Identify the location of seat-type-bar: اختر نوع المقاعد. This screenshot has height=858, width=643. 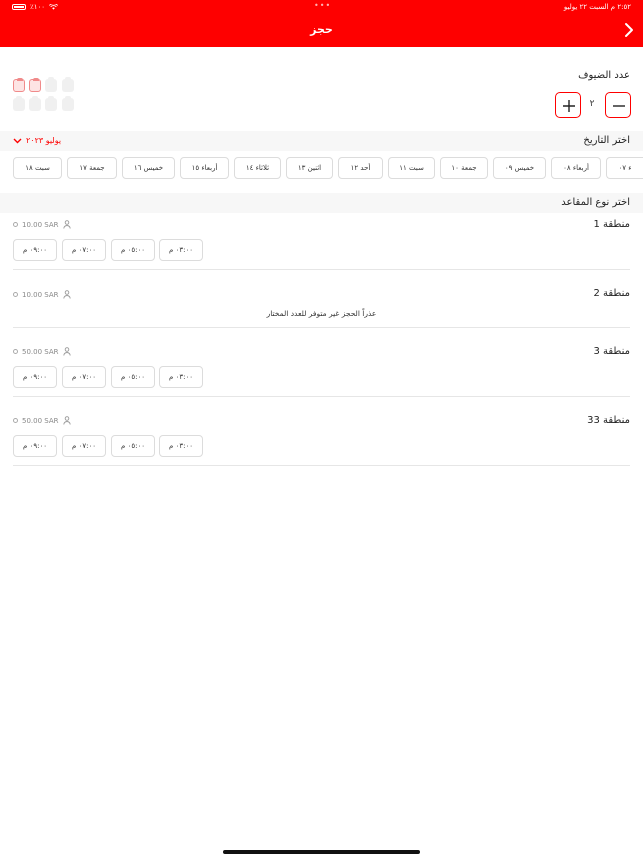
(321, 203).